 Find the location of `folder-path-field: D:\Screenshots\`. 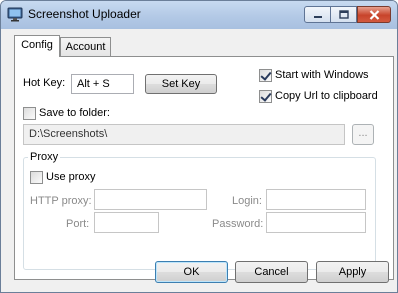

folder-path-field: D:\Screenshots\ is located at coordinates (184, 134).